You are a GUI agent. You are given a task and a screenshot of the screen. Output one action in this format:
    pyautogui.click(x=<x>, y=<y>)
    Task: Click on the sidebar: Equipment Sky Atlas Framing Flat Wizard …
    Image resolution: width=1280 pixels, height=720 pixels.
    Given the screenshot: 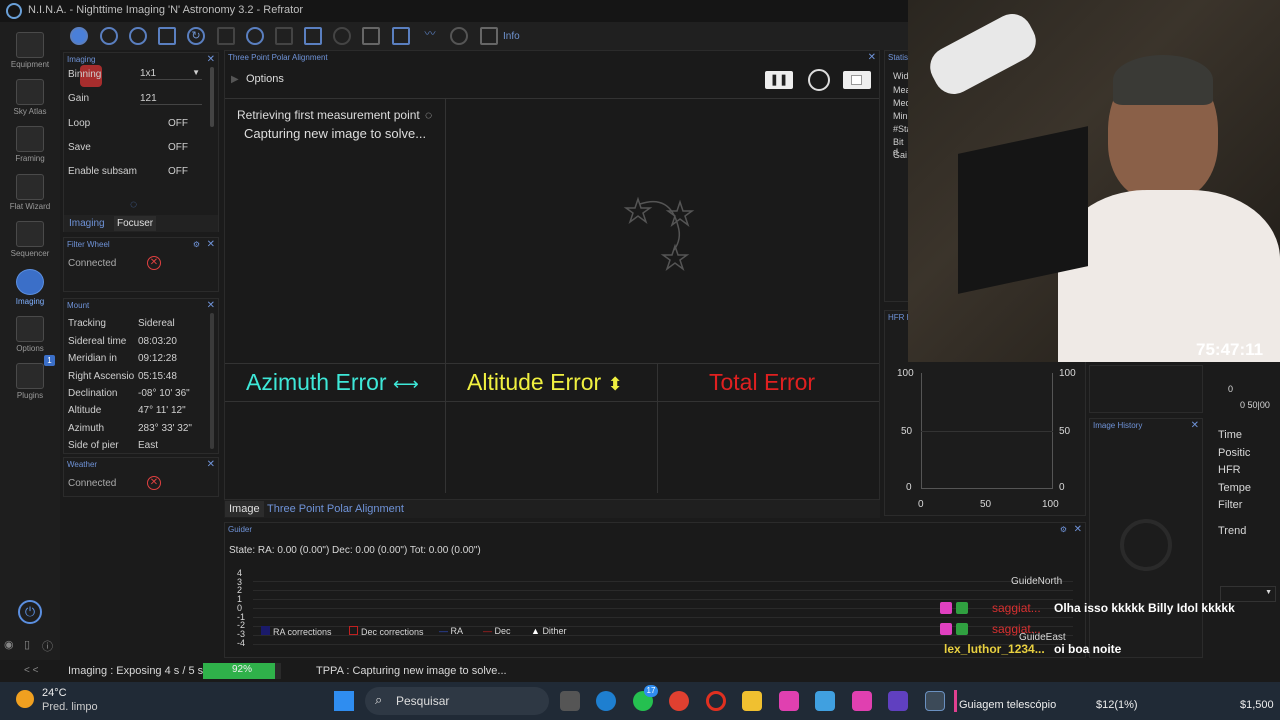 What is the action you would take?
    pyautogui.click(x=30, y=342)
    